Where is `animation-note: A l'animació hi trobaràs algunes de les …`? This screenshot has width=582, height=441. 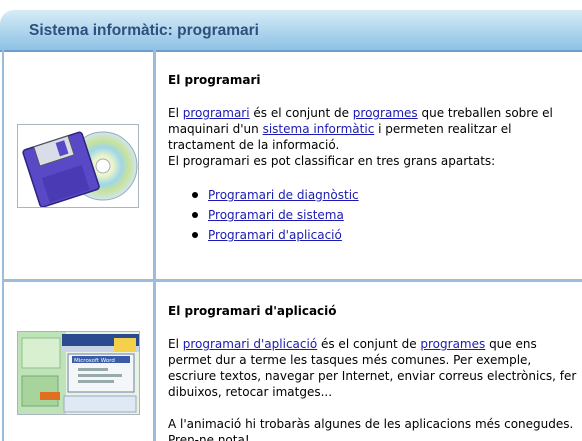
animation-note: A l'animació hi trobaràs algunes de les … is located at coordinates (374, 428).